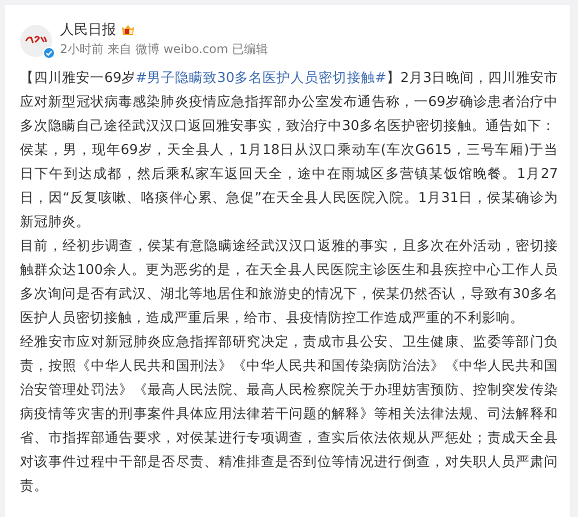 Image resolution: width=578 pixels, height=517 pixels. Describe the element at coordinates (36, 41) in the screenshot. I see `avatar-logo-icon` at that location.